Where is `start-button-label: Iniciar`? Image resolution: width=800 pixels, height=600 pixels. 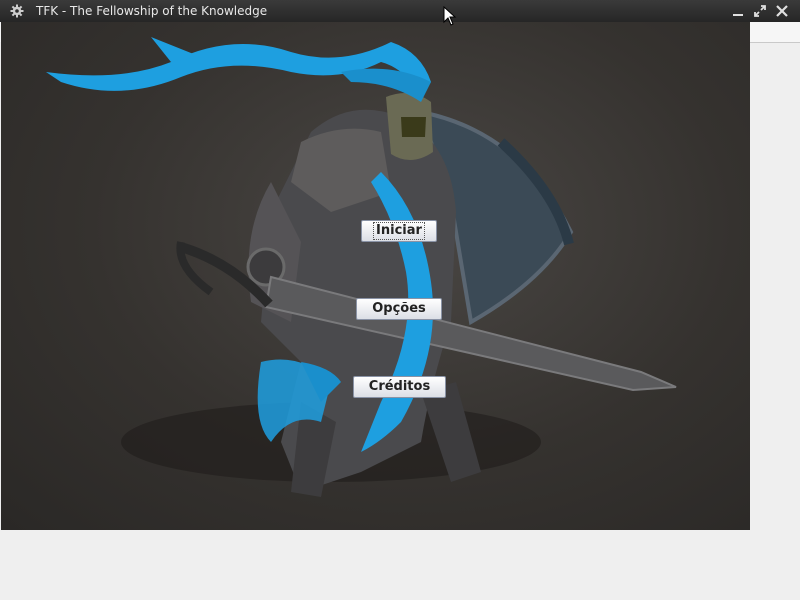 start-button-label: Iniciar is located at coordinates (399, 231).